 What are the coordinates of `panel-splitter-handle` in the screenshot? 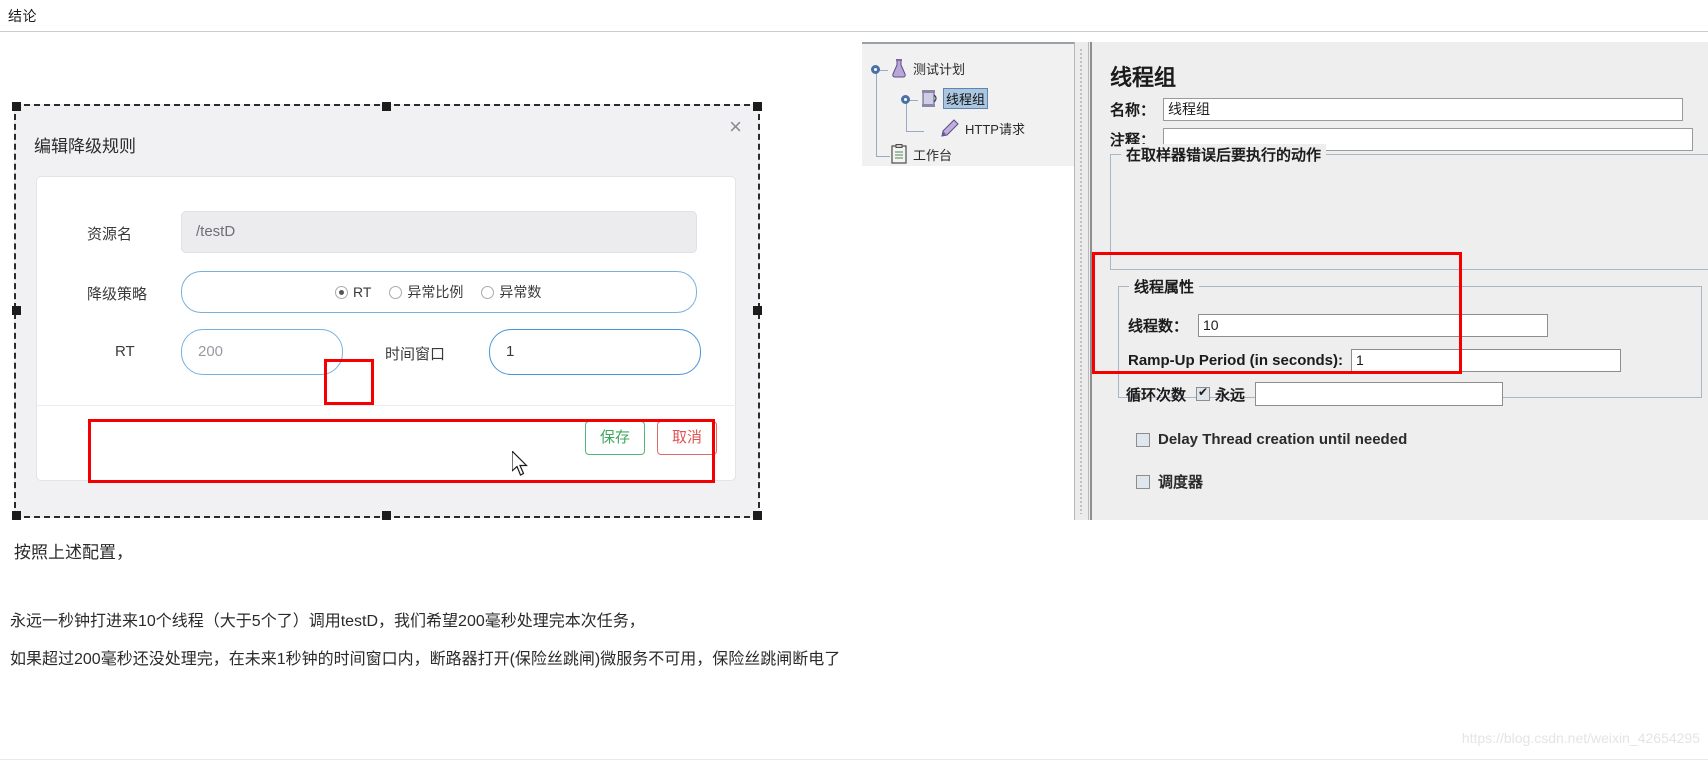 It's located at (1082, 281).